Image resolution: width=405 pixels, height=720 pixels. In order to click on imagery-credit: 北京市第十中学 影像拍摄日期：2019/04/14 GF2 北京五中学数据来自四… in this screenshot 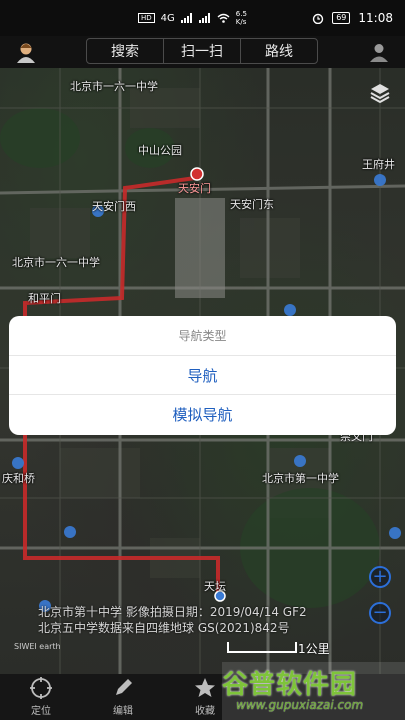, I will do `click(172, 620)`.